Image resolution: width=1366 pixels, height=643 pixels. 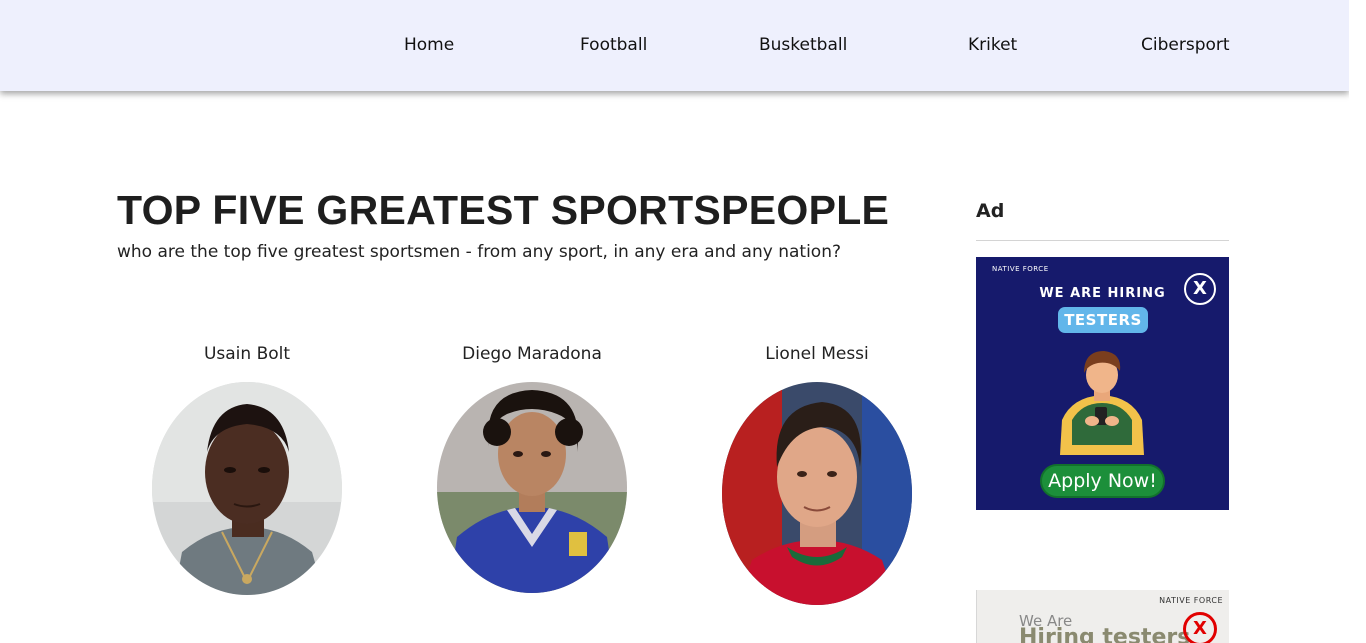 What do you see at coordinates (1357, 321) in the screenshot?
I see `page-scrollbar` at bounding box center [1357, 321].